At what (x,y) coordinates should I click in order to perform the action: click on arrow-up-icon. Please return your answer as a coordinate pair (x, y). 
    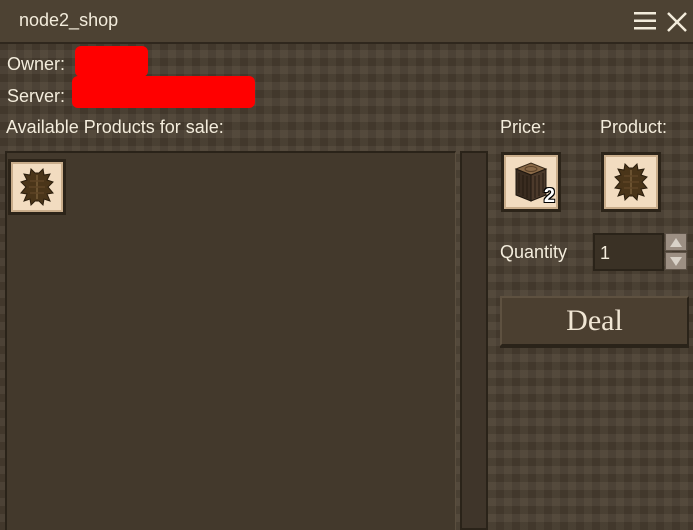
    Looking at the image, I should click on (676, 242).